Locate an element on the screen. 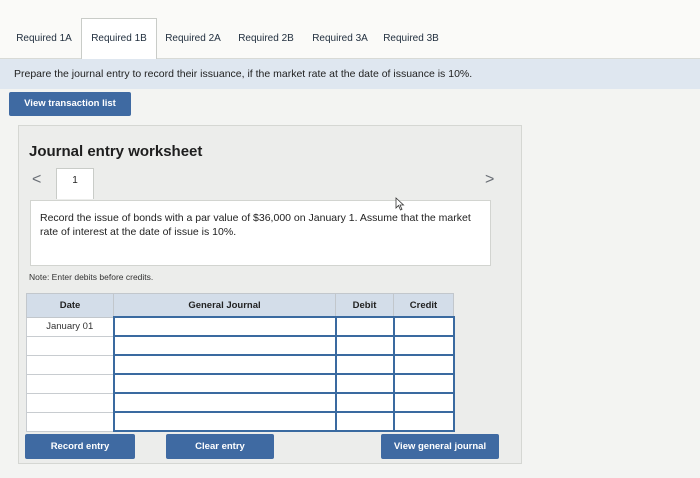  tab-required-3b: Required 3B is located at coordinates (411, 39).